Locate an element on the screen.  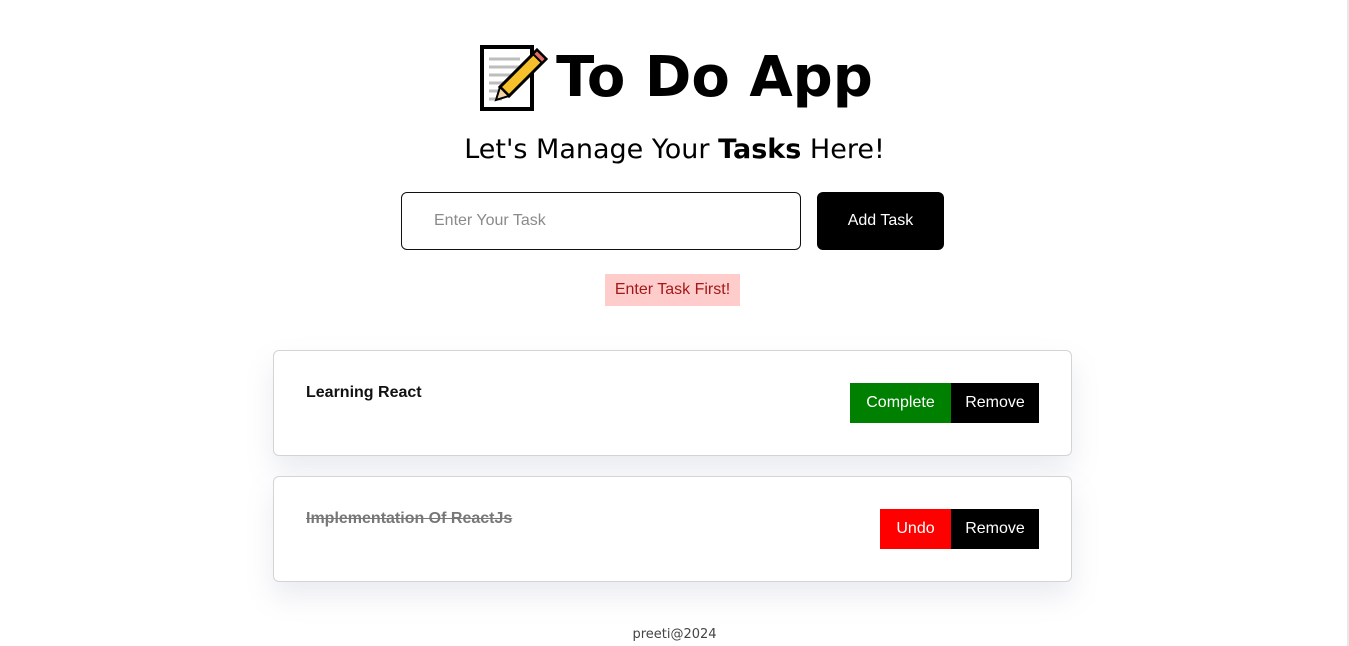
task-name: Learning React is located at coordinates (364, 392).